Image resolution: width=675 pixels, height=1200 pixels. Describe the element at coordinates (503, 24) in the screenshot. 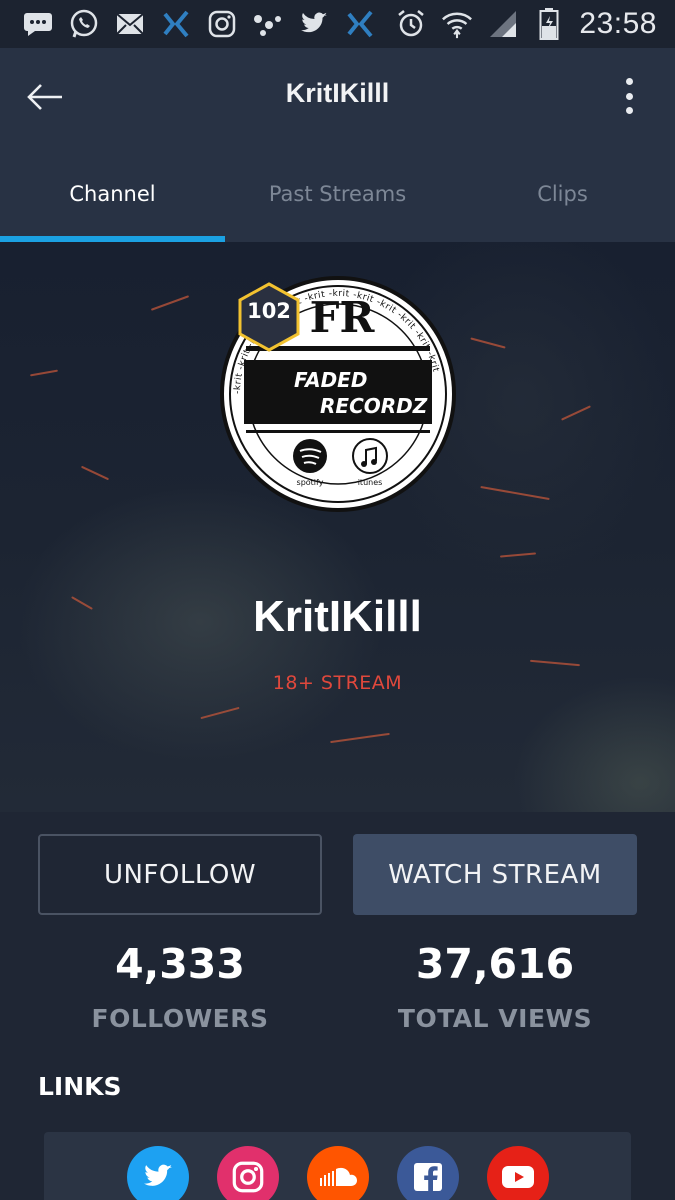

I see `signal-icon` at that location.